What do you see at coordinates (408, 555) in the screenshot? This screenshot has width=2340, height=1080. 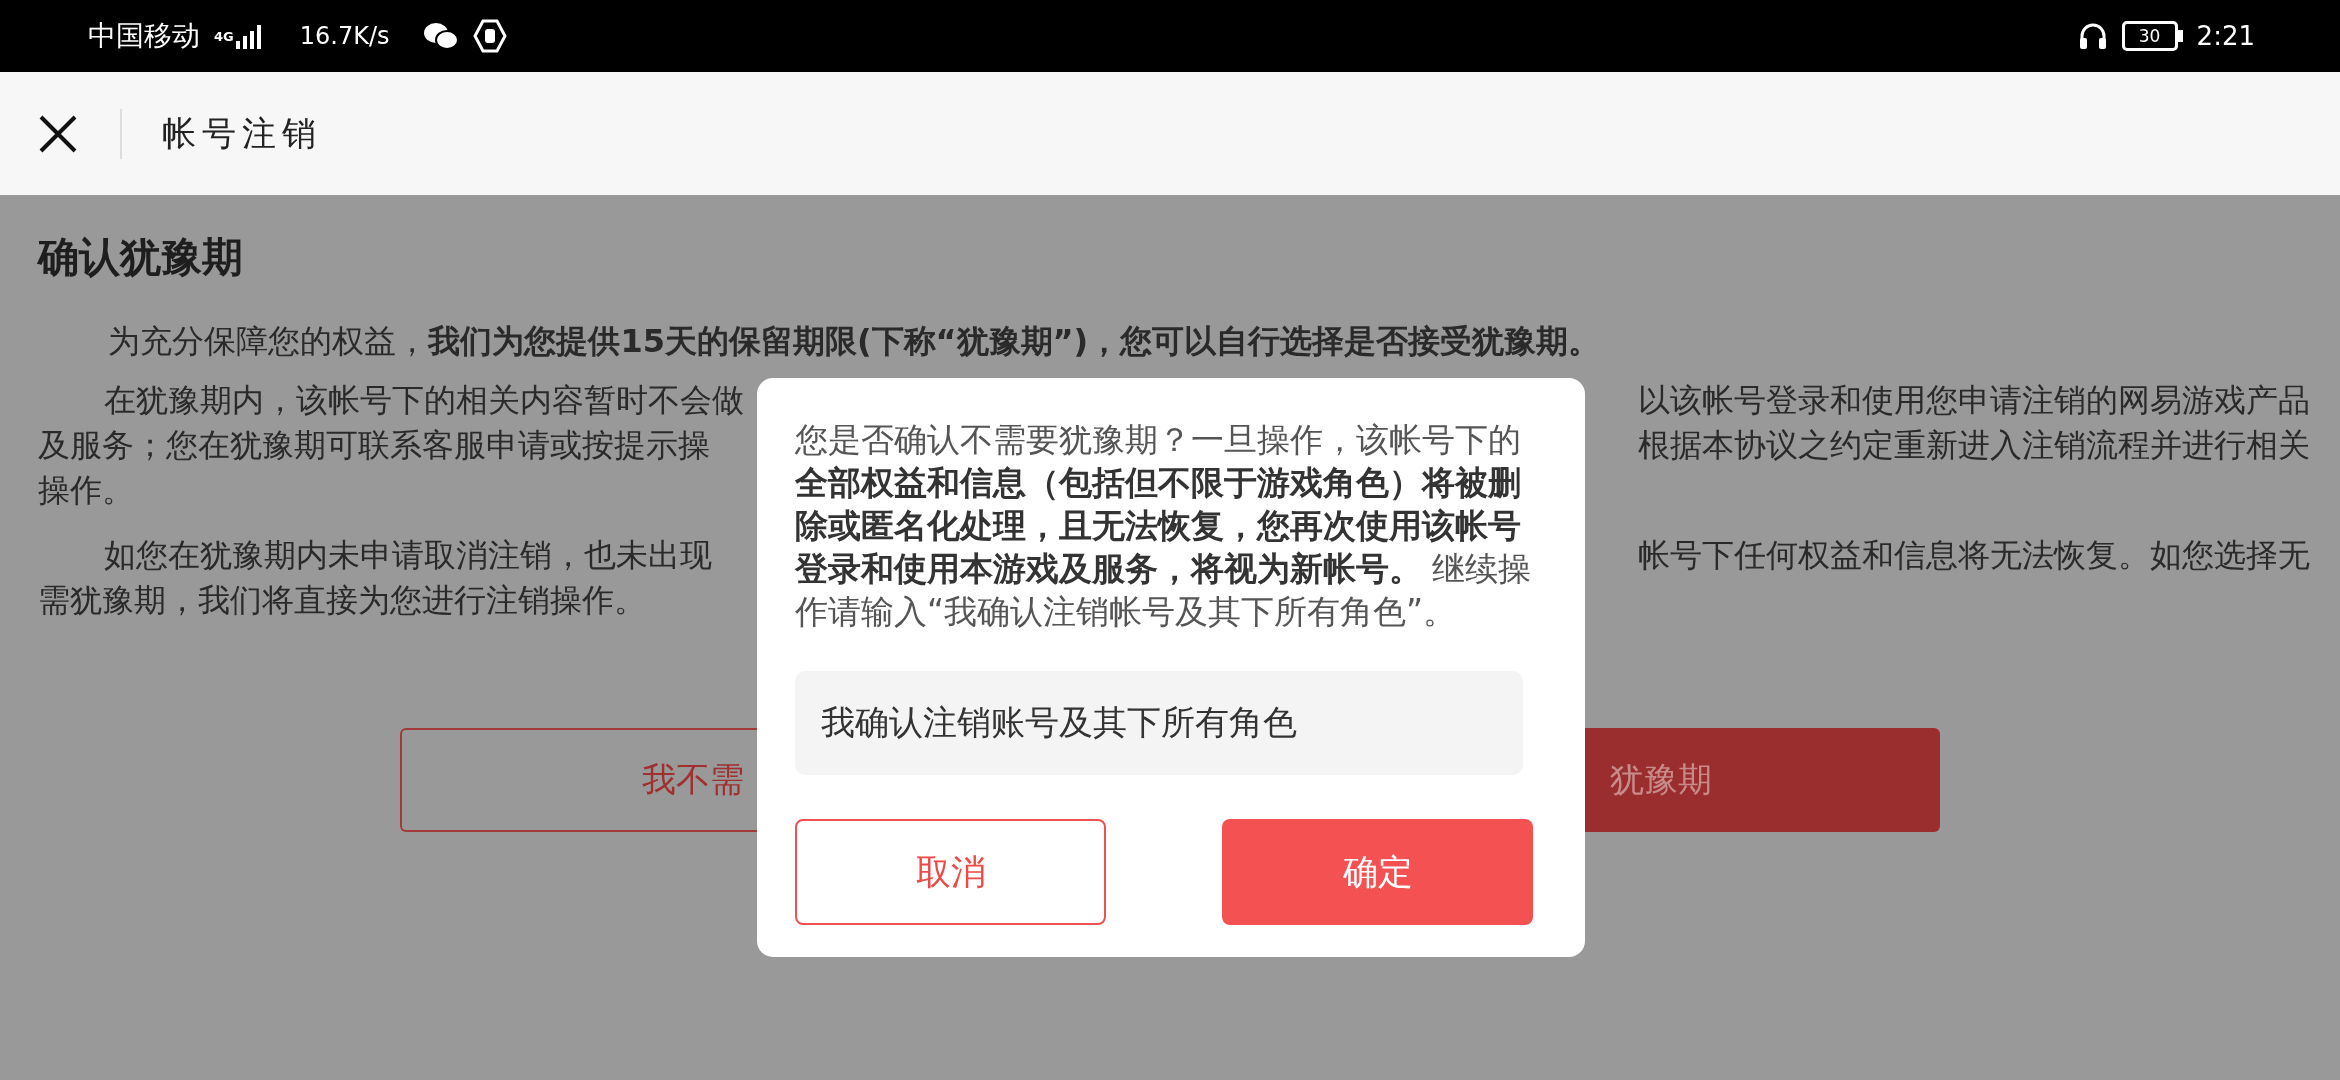 I see `paragraph-text: 如您在犹豫期内未申请取消注销，也未出现` at bounding box center [408, 555].